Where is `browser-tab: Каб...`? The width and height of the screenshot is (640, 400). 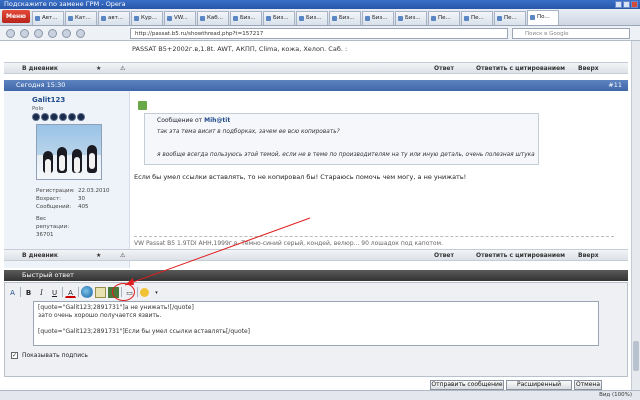
browser-tab: Каб... is located at coordinates (213, 18).